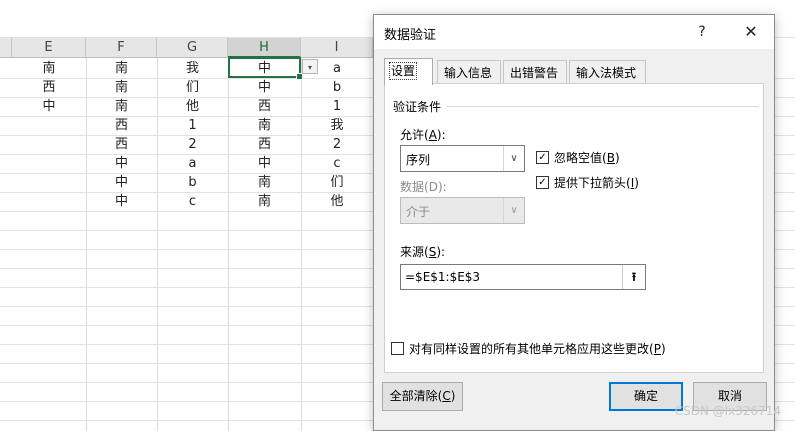 The width and height of the screenshot is (795, 431). Describe the element at coordinates (121, 182) in the screenshot. I see `cell-f7: 中` at that location.